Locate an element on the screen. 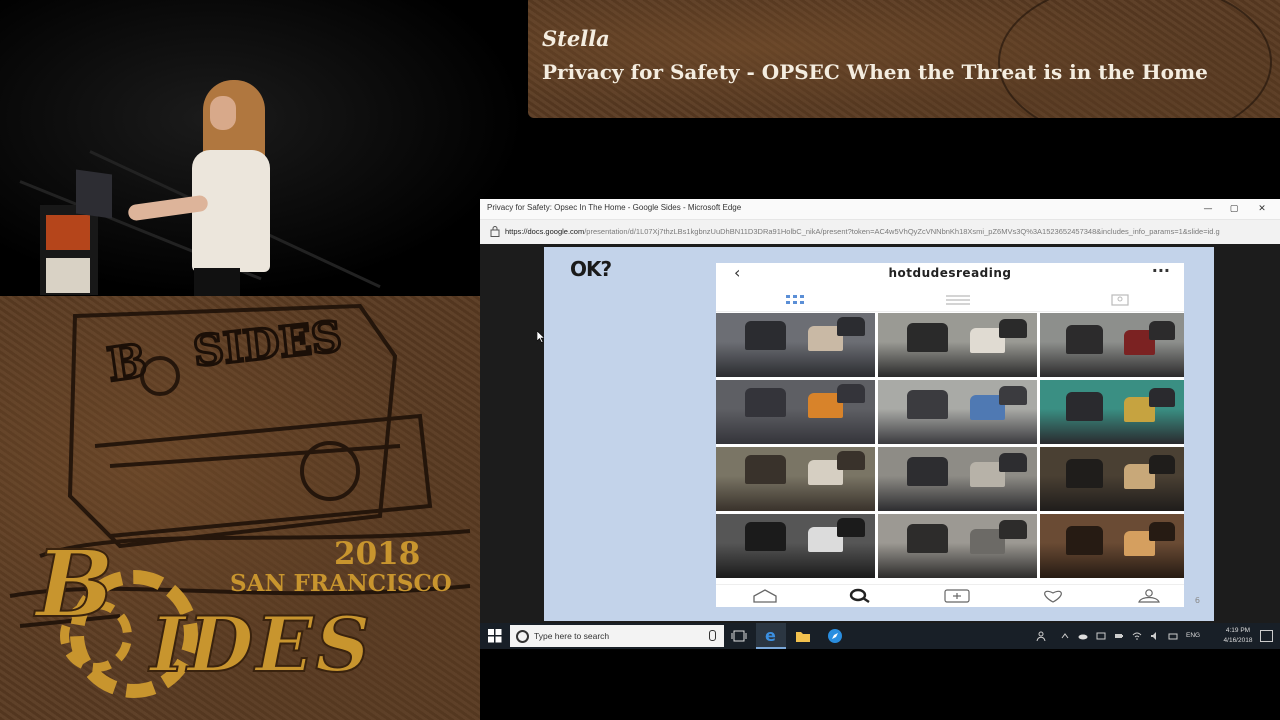 This screenshot has height=720, width=1280. bsides-city: SAN FRANCISCO is located at coordinates (341, 583).